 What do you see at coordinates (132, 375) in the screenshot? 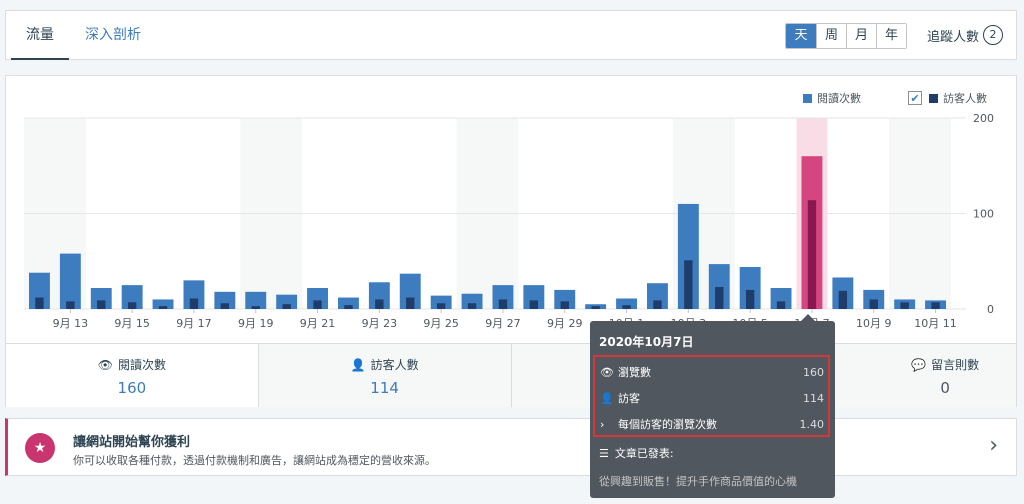
I see `stat-tab-views: 👁 閱讀次數 160` at bounding box center [132, 375].